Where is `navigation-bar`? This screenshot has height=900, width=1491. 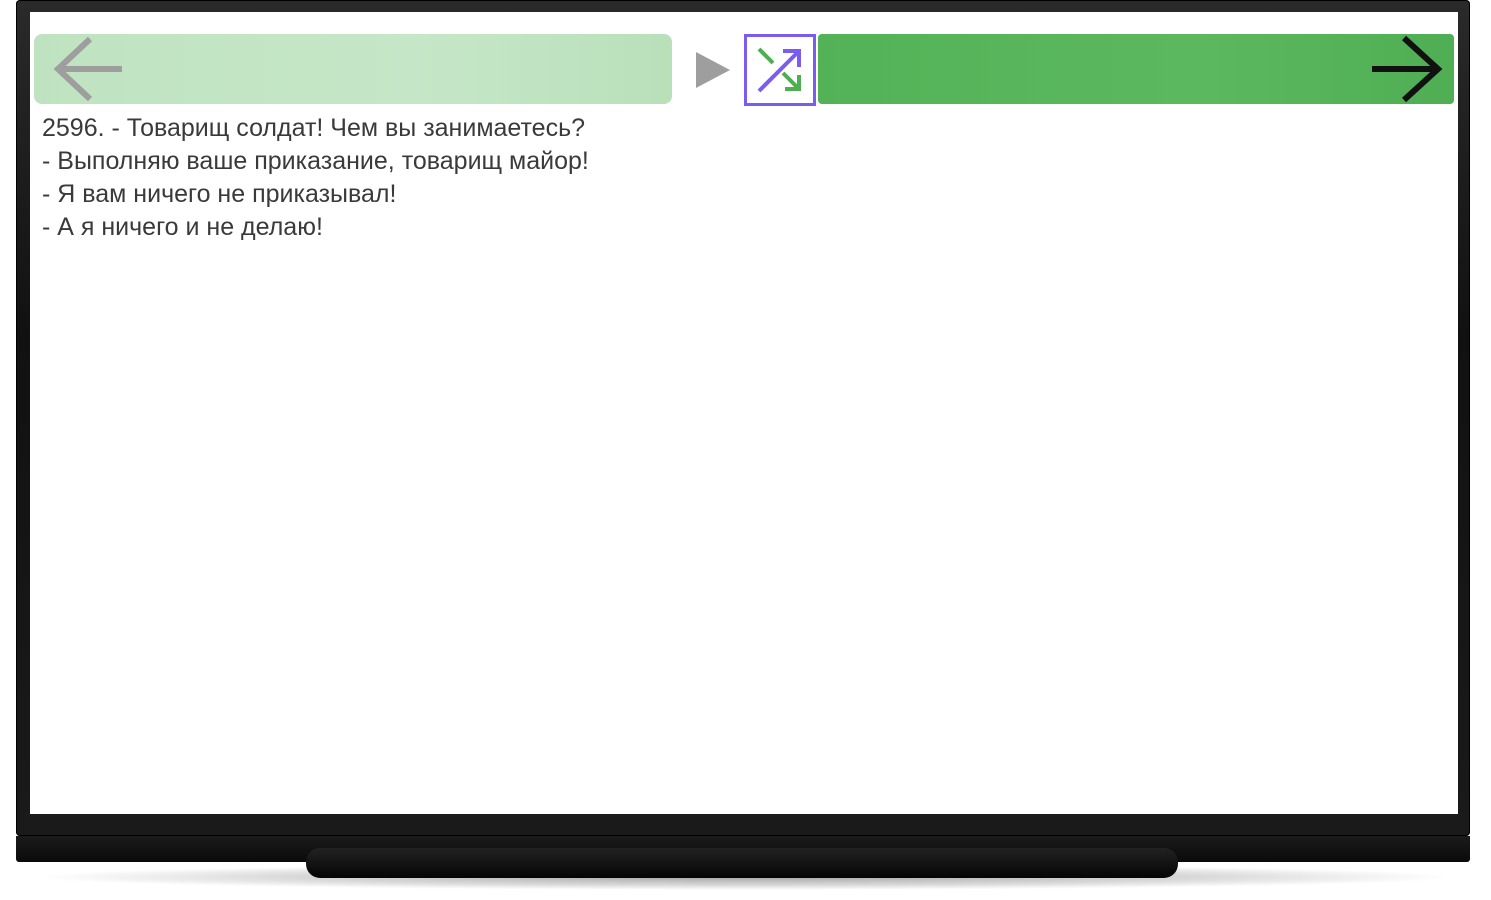
navigation-bar is located at coordinates (744, 70).